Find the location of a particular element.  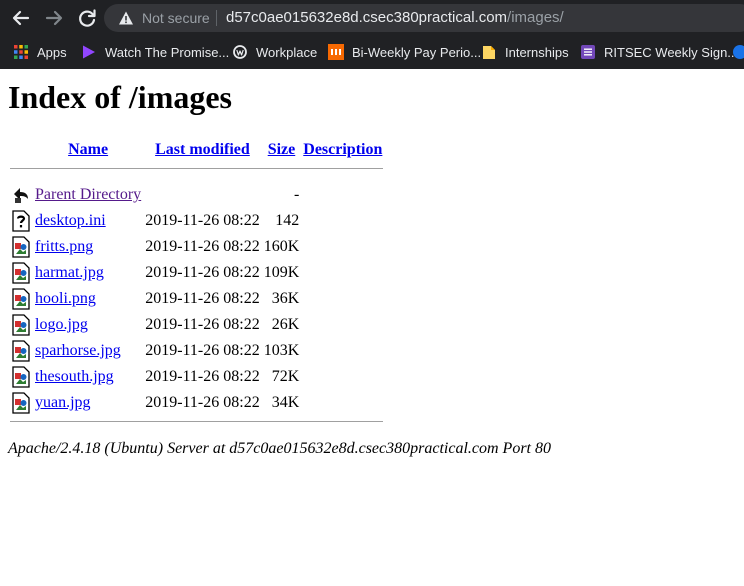

form-icon is located at coordinates (588, 52).